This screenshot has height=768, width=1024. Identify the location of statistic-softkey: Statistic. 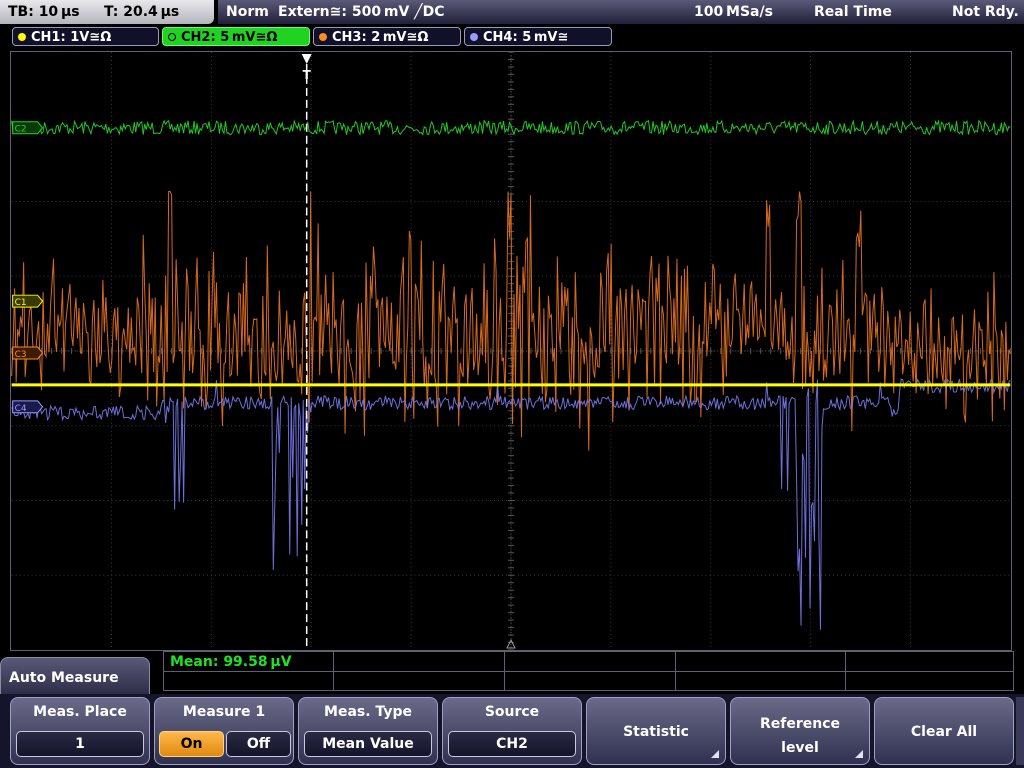
(656, 731).